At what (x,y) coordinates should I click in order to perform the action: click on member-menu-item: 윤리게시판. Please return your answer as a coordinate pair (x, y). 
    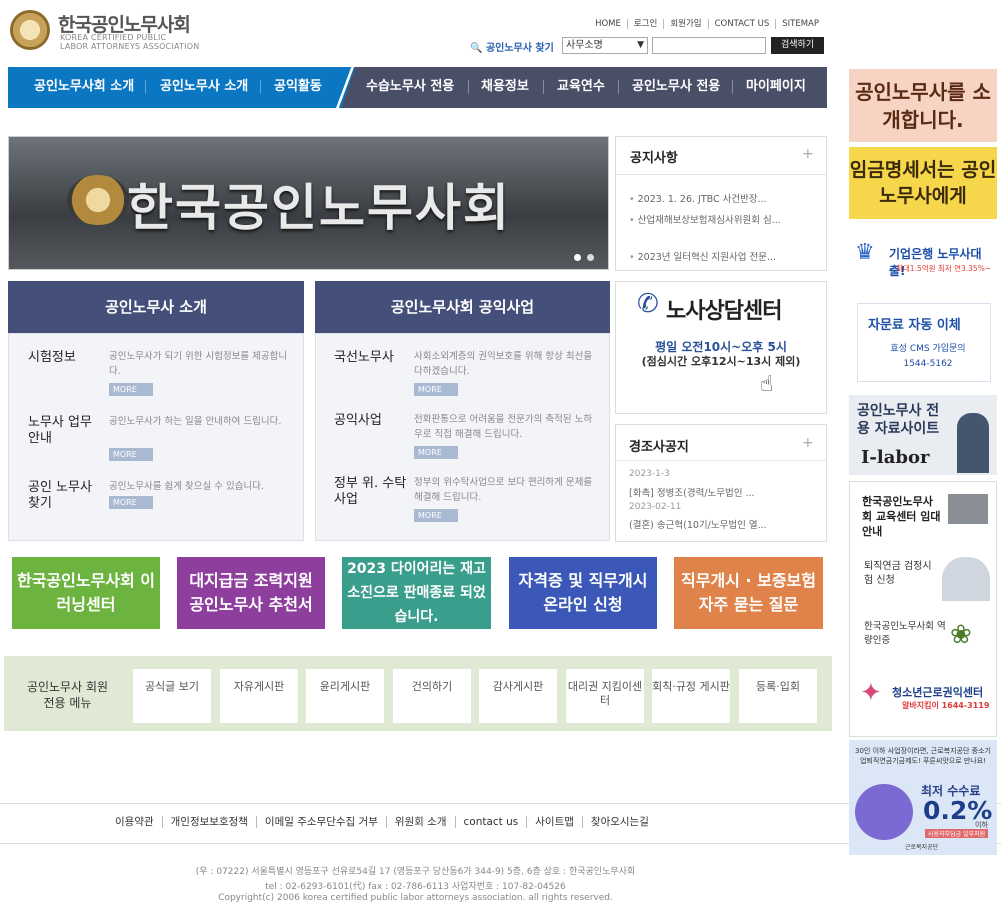
    Looking at the image, I should click on (345, 696).